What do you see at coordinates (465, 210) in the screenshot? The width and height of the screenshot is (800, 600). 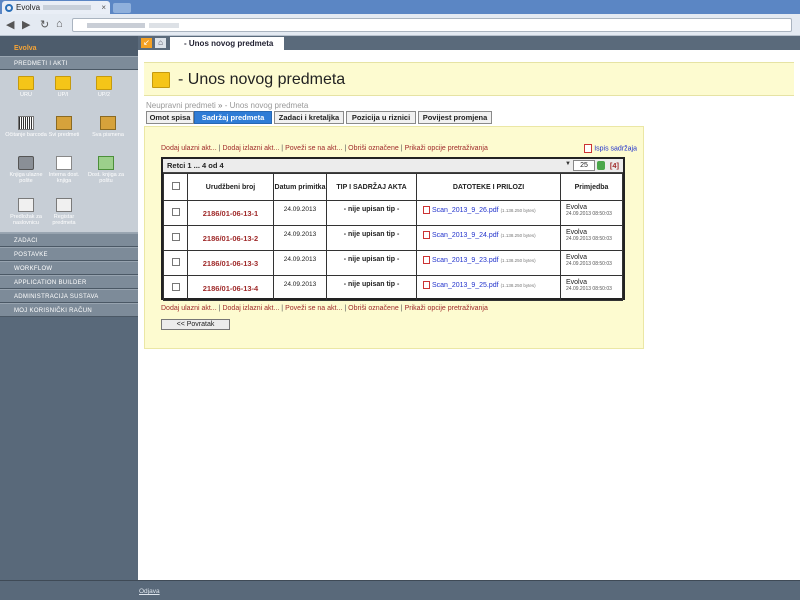 I see `file-link: Scan_2013_9_26.pdf` at bounding box center [465, 210].